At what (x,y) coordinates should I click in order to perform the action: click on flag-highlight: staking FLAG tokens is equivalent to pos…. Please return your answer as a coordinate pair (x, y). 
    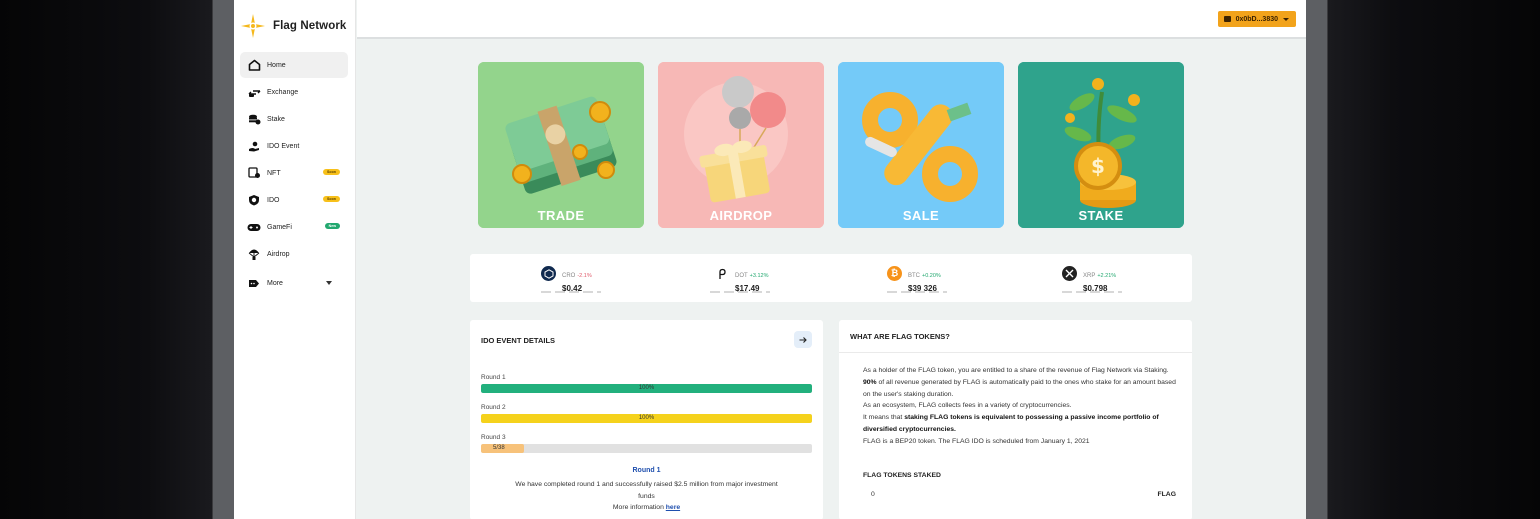
    Looking at the image, I should click on (1011, 423).